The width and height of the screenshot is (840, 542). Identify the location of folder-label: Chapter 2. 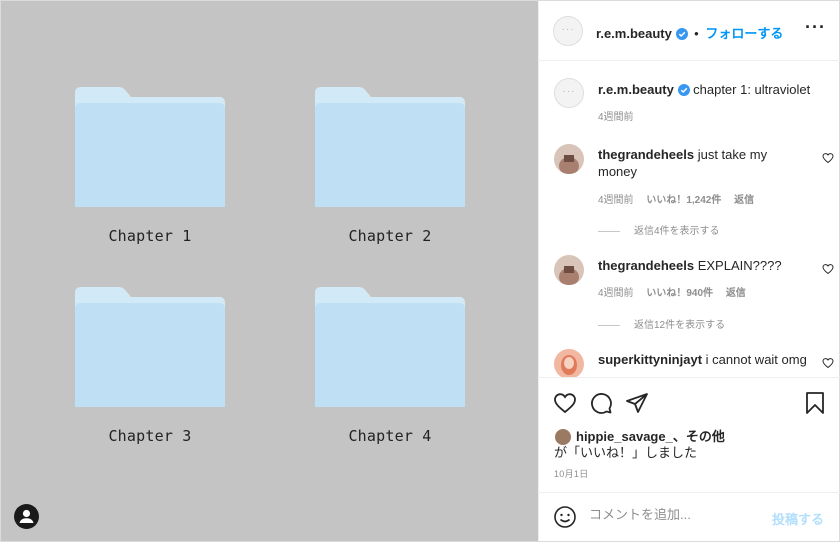
(390, 236).